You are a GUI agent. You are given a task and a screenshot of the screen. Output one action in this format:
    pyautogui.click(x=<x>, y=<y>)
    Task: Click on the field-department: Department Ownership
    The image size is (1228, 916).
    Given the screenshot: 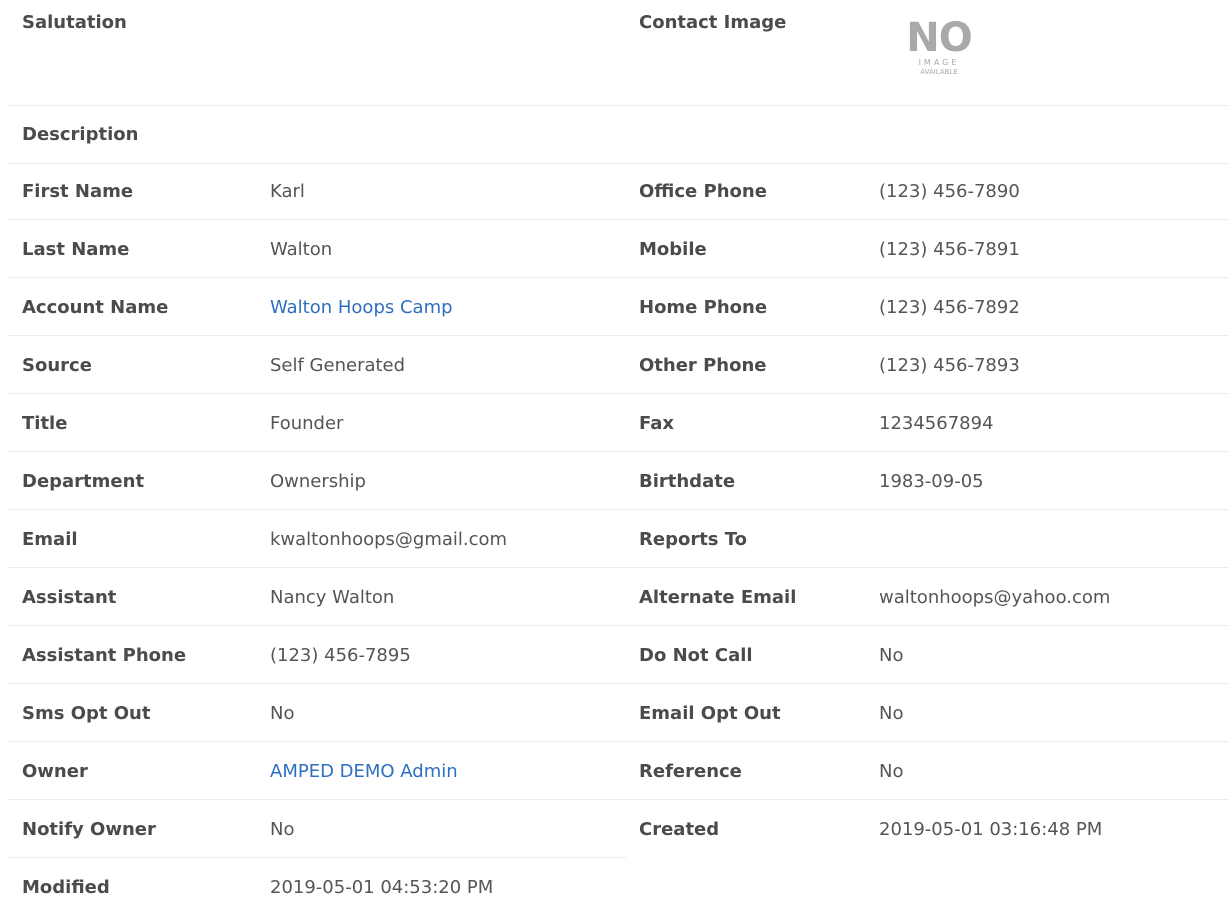 What is the action you would take?
    pyautogui.click(x=317, y=482)
    